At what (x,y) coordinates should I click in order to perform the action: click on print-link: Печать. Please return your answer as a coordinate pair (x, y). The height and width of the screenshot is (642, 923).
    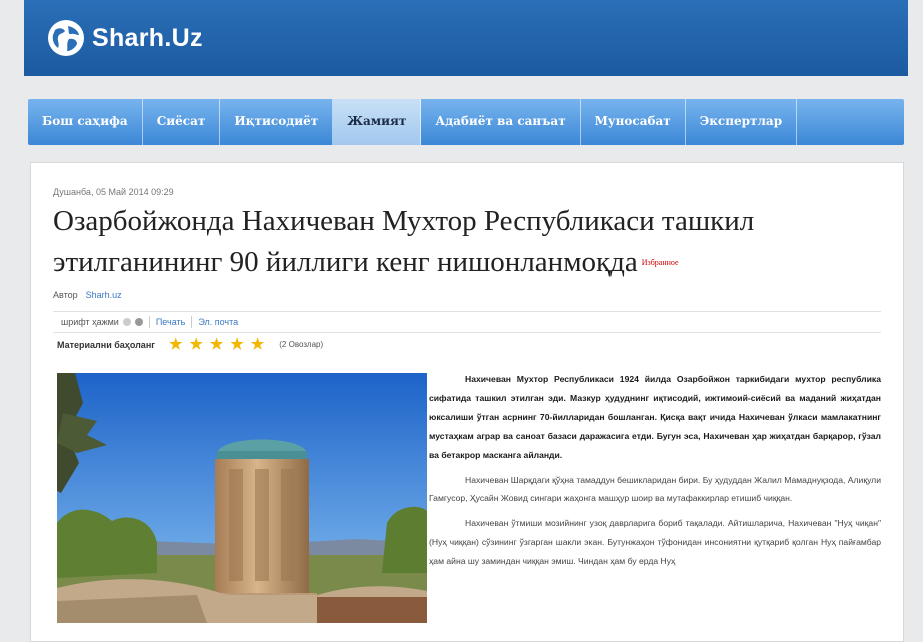
    Looking at the image, I should click on (170, 322).